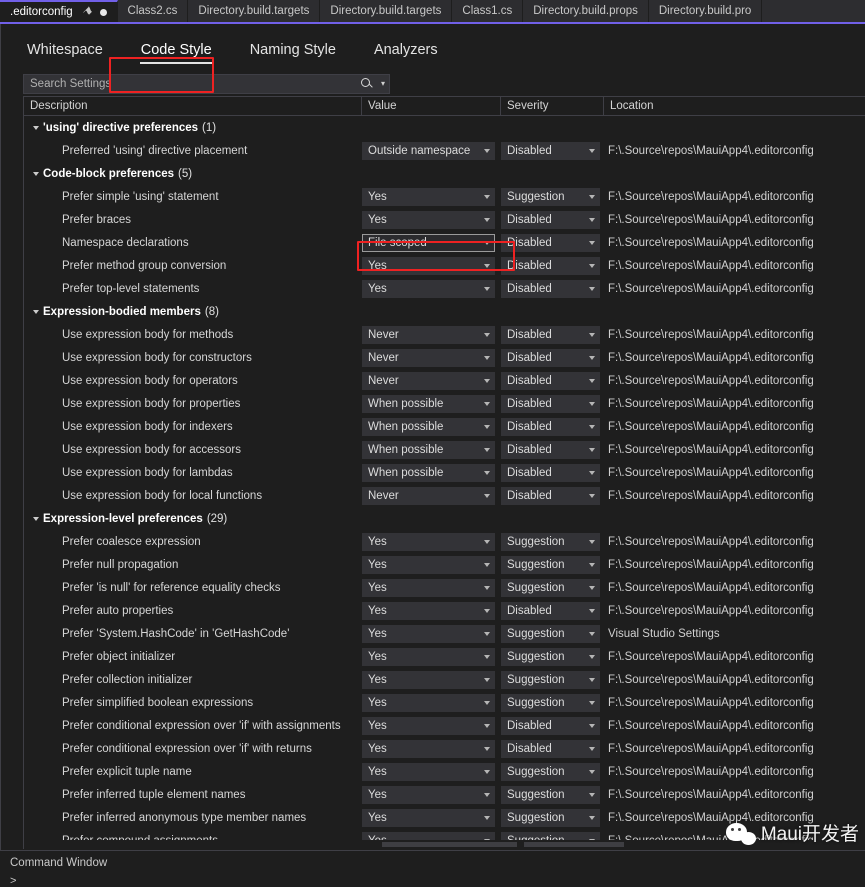 The height and width of the screenshot is (887, 865). Describe the element at coordinates (153, 11) in the screenshot. I see `document-tab: Class2.cs` at that location.